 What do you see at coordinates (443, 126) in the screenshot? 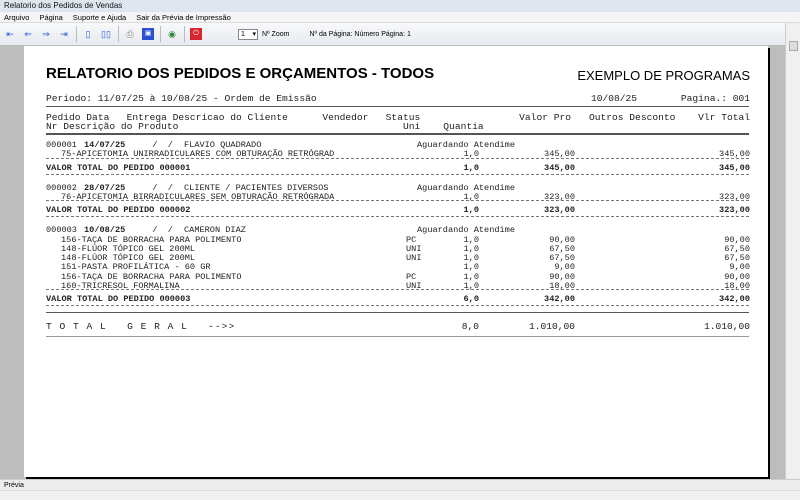
I see `column-uni-quantia: Uni Quantia` at bounding box center [443, 126].